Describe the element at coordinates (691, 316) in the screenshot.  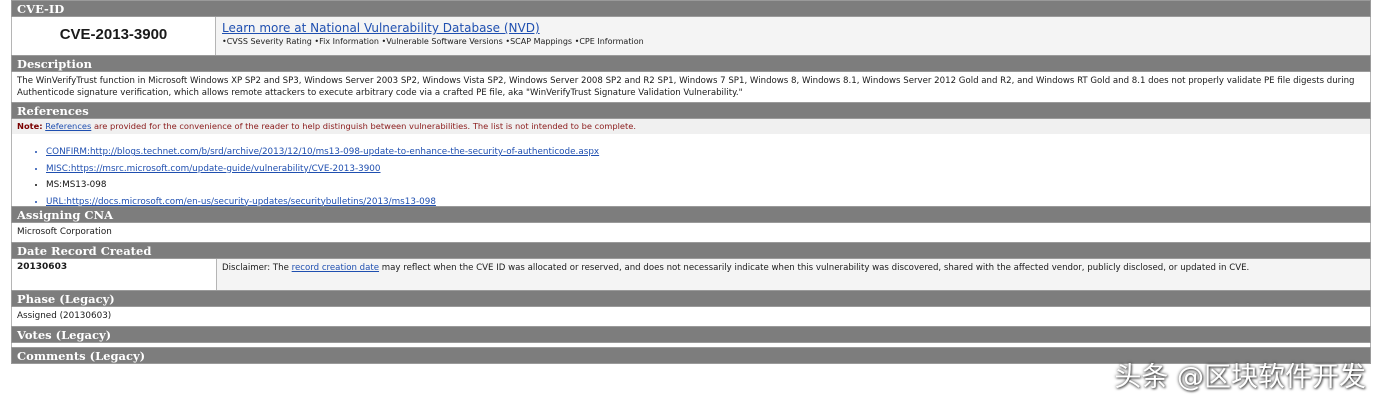
I see `phase-value: Assigned (20130603)` at that location.